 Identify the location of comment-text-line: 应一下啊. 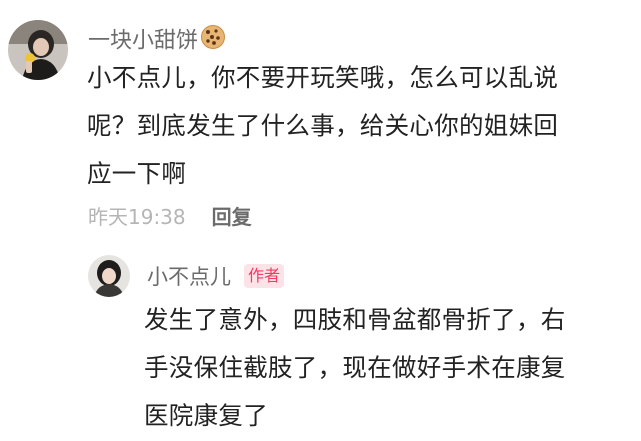
(137, 173).